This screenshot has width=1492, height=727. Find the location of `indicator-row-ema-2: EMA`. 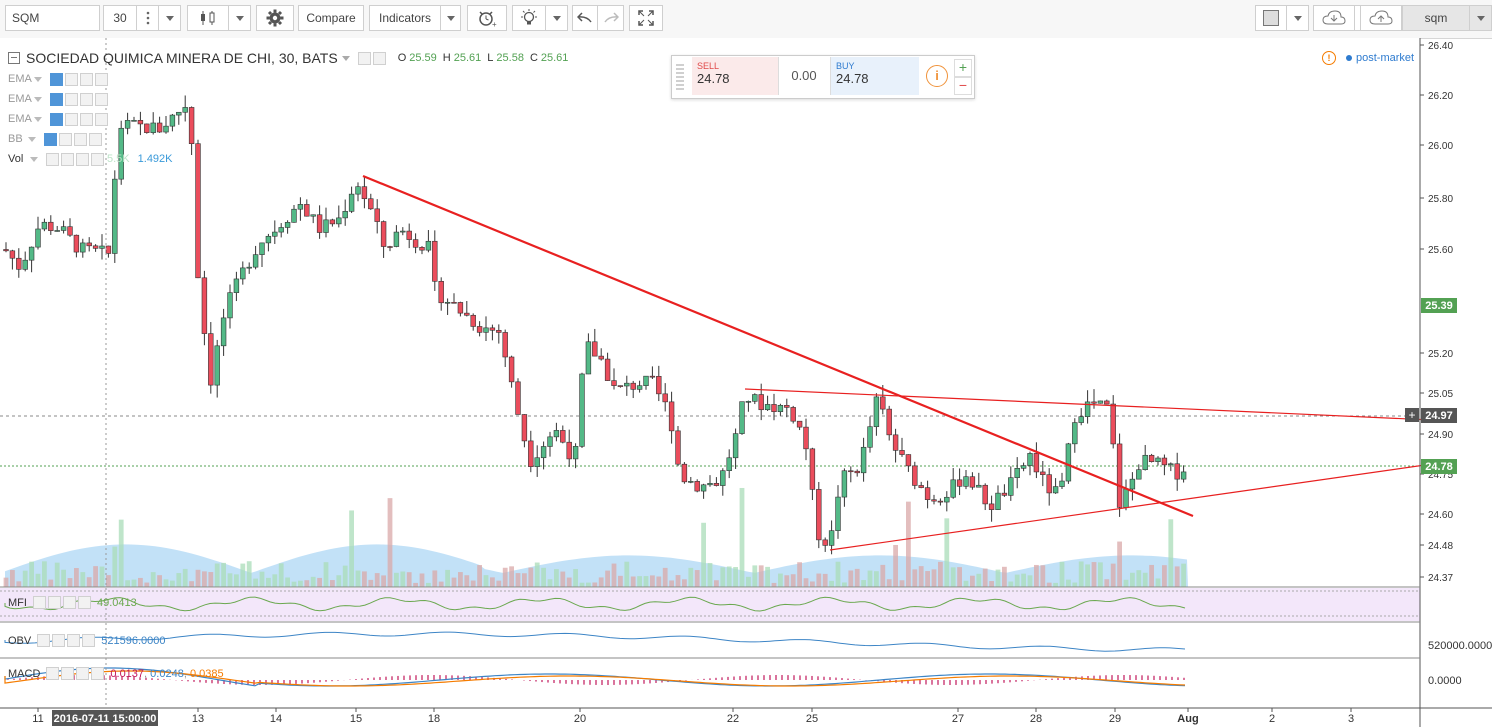

indicator-row-ema-2: EMA is located at coordinates (58, 99).